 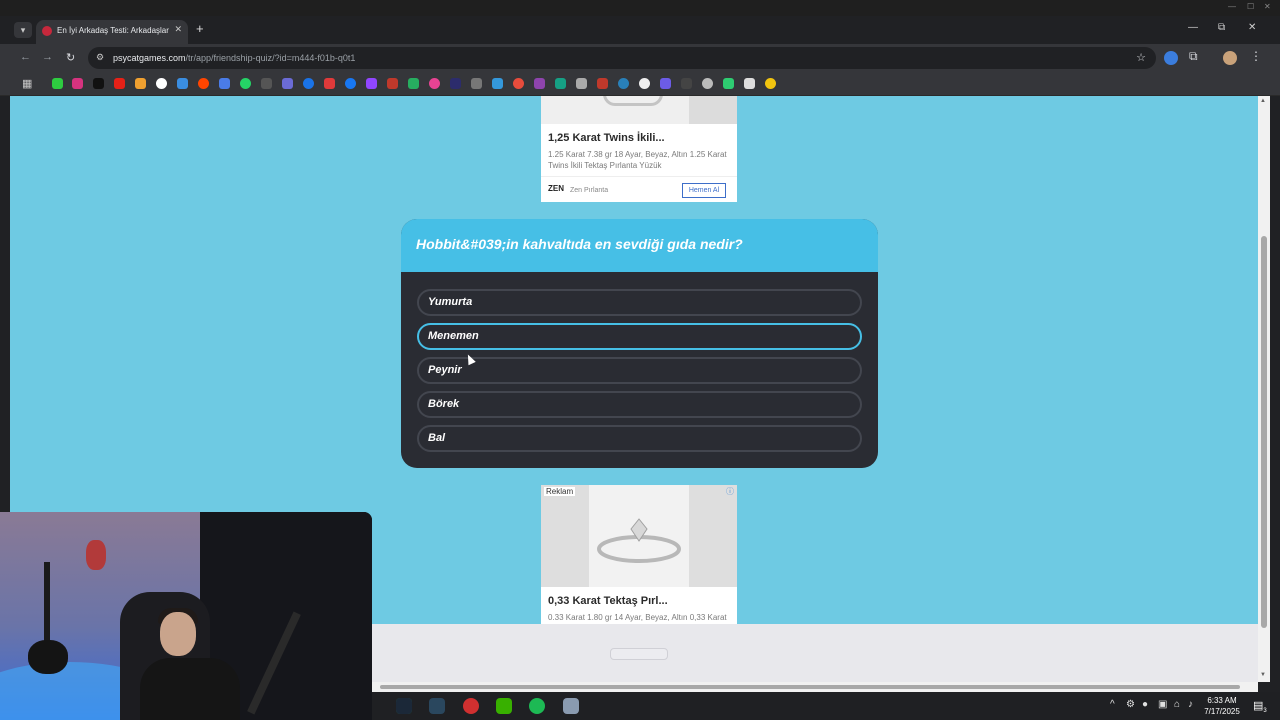 I want to click on bookmark-star-icon: ☆, so click(x=1141, y=57).